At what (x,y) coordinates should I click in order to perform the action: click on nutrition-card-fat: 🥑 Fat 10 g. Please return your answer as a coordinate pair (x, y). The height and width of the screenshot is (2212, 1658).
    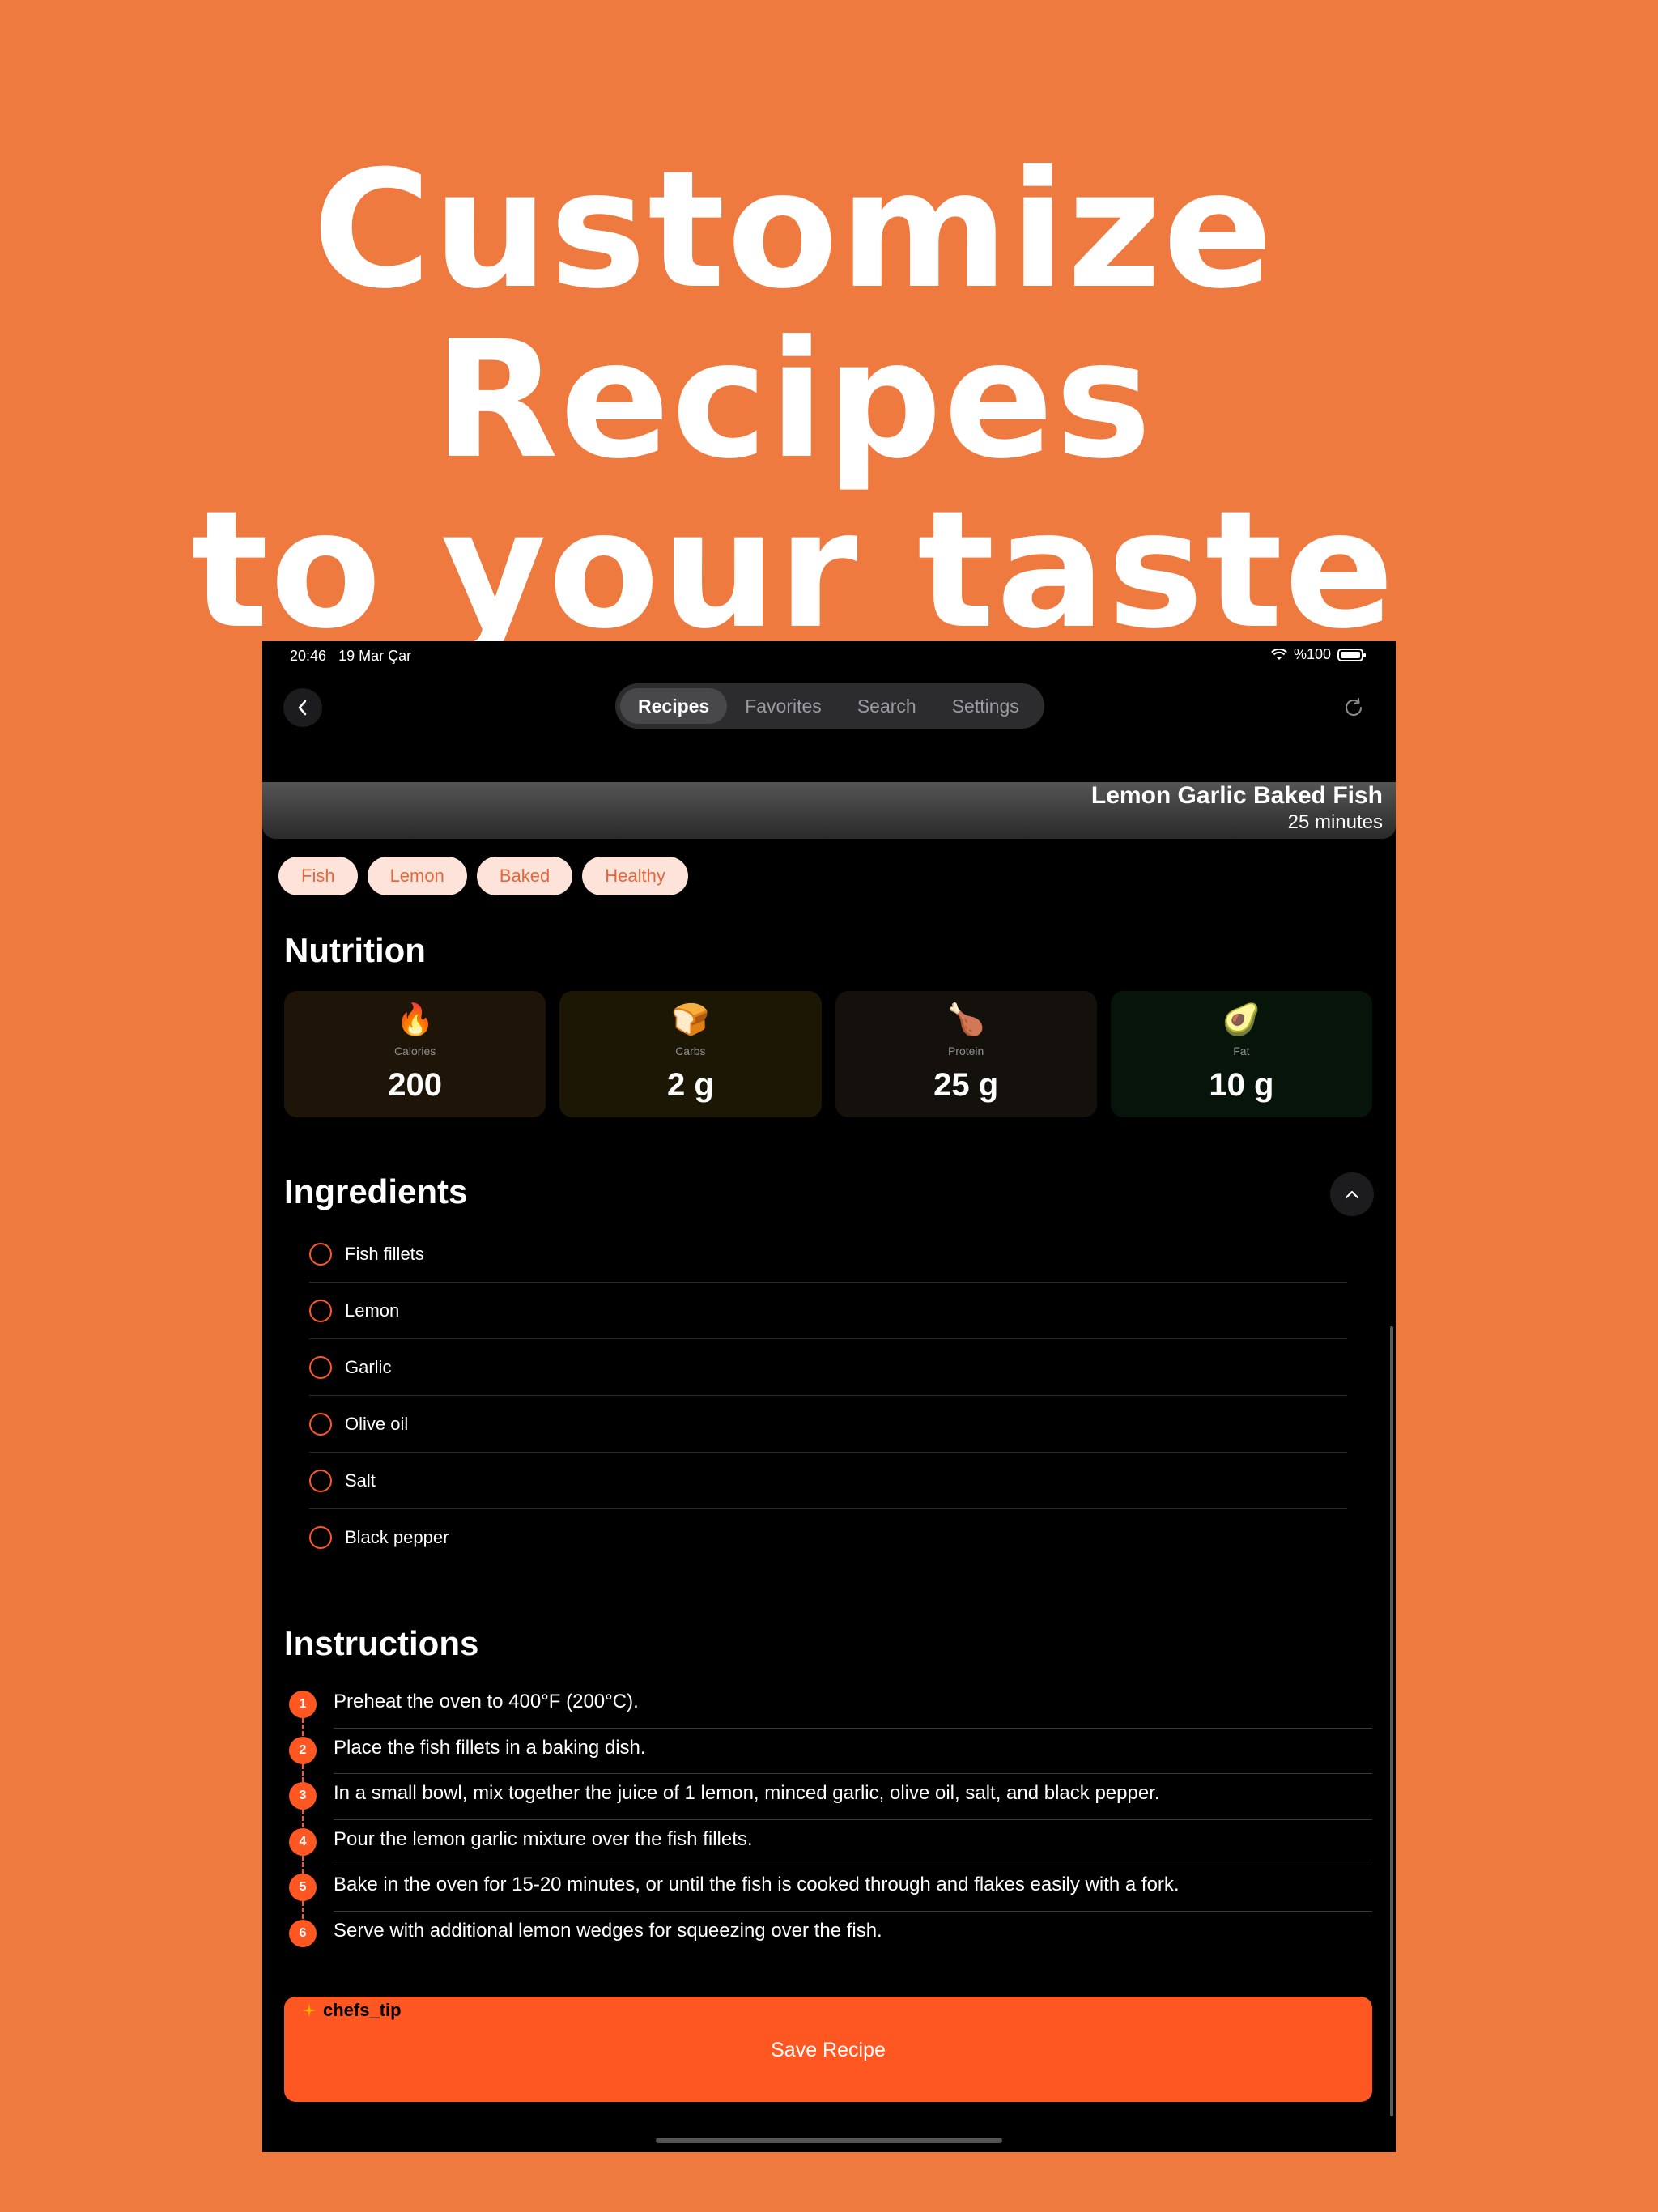
    Looking at the image, I should click on (1241, 1054).